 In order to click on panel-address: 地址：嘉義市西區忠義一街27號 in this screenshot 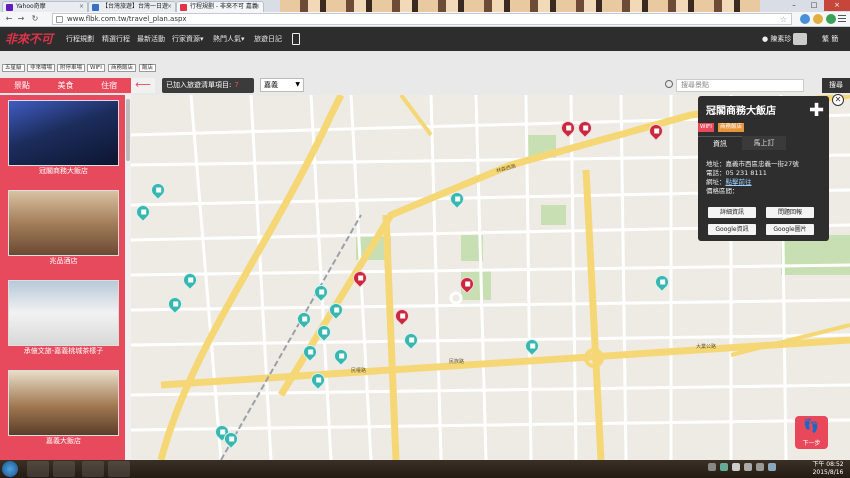, I will do `click(752, 164)`.